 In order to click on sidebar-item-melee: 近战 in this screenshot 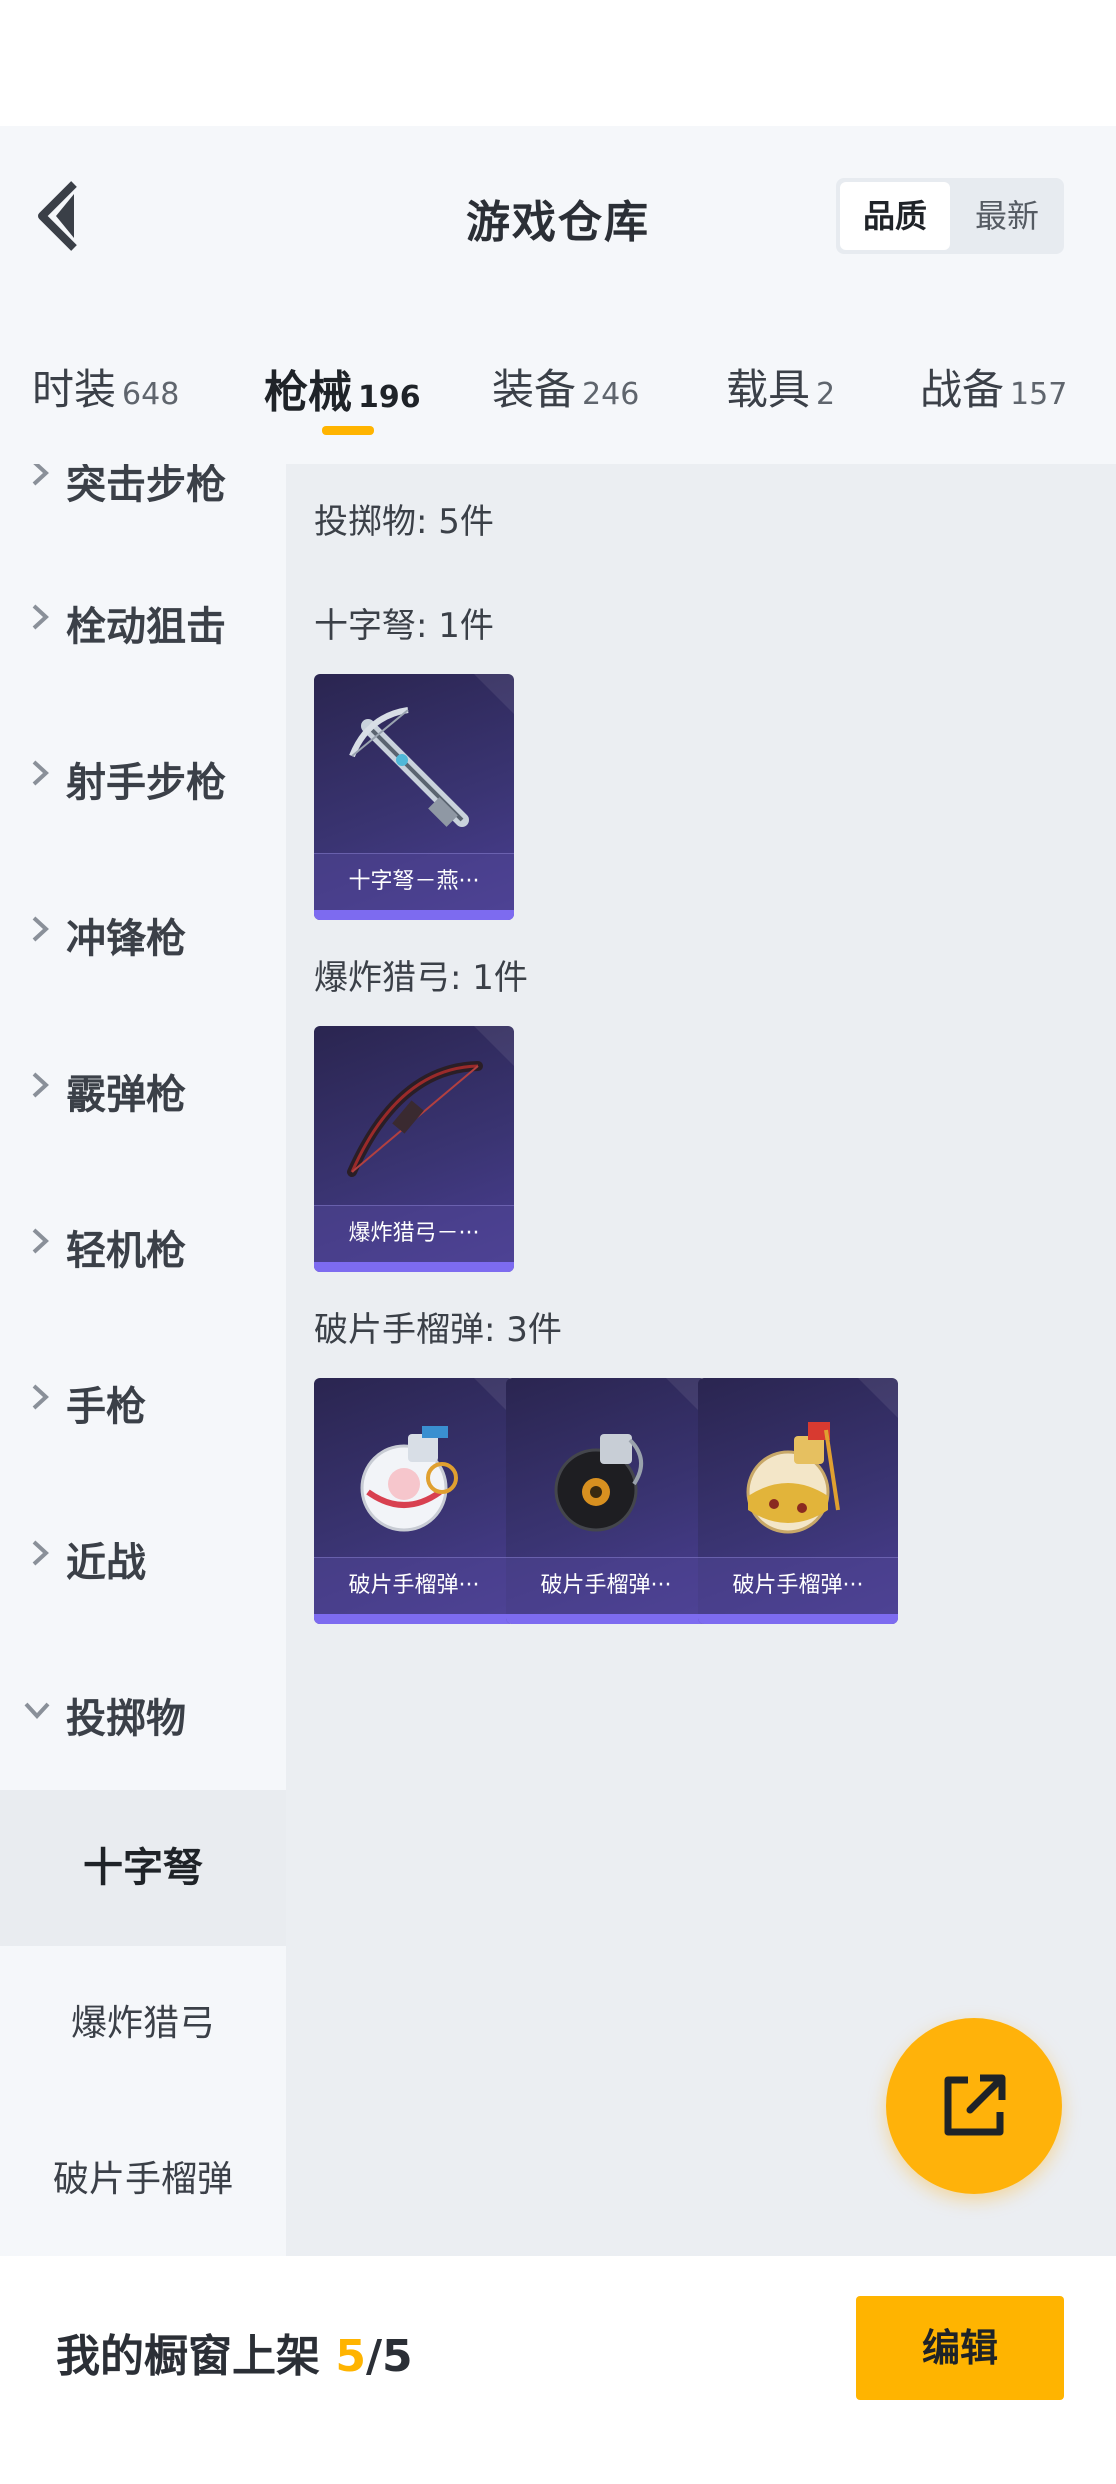, I will do `click(143, 1556)`.